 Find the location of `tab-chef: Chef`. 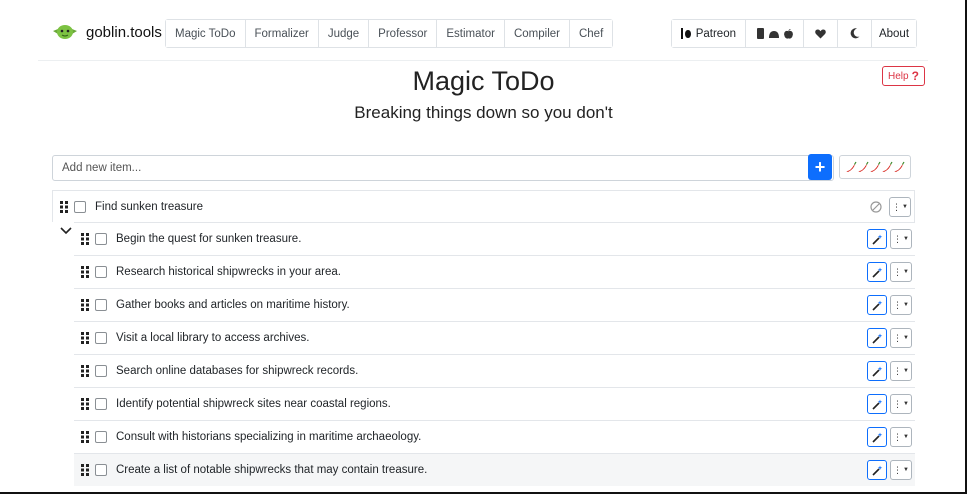

tab-chef: Chef is located at coordinates (591, 33).